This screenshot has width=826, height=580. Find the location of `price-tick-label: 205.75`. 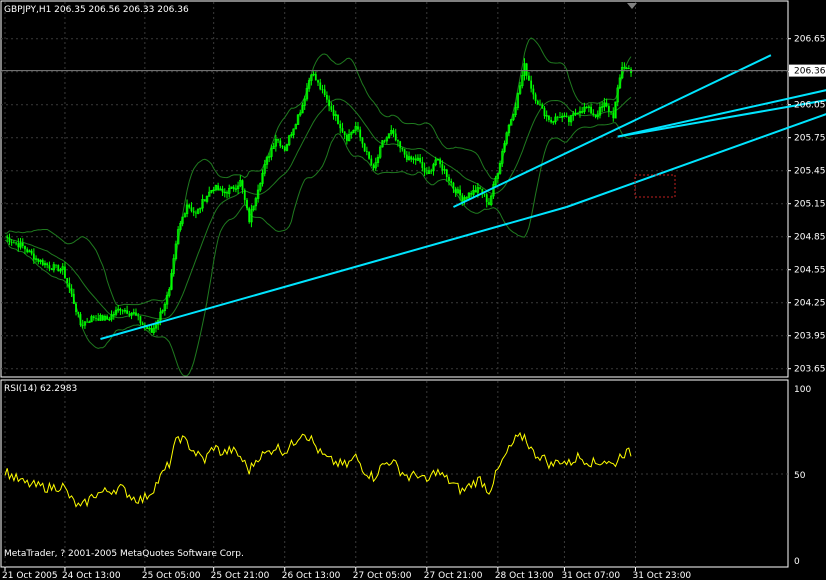

price-tick-label: 205.75 is located at coordinates (810, 139).